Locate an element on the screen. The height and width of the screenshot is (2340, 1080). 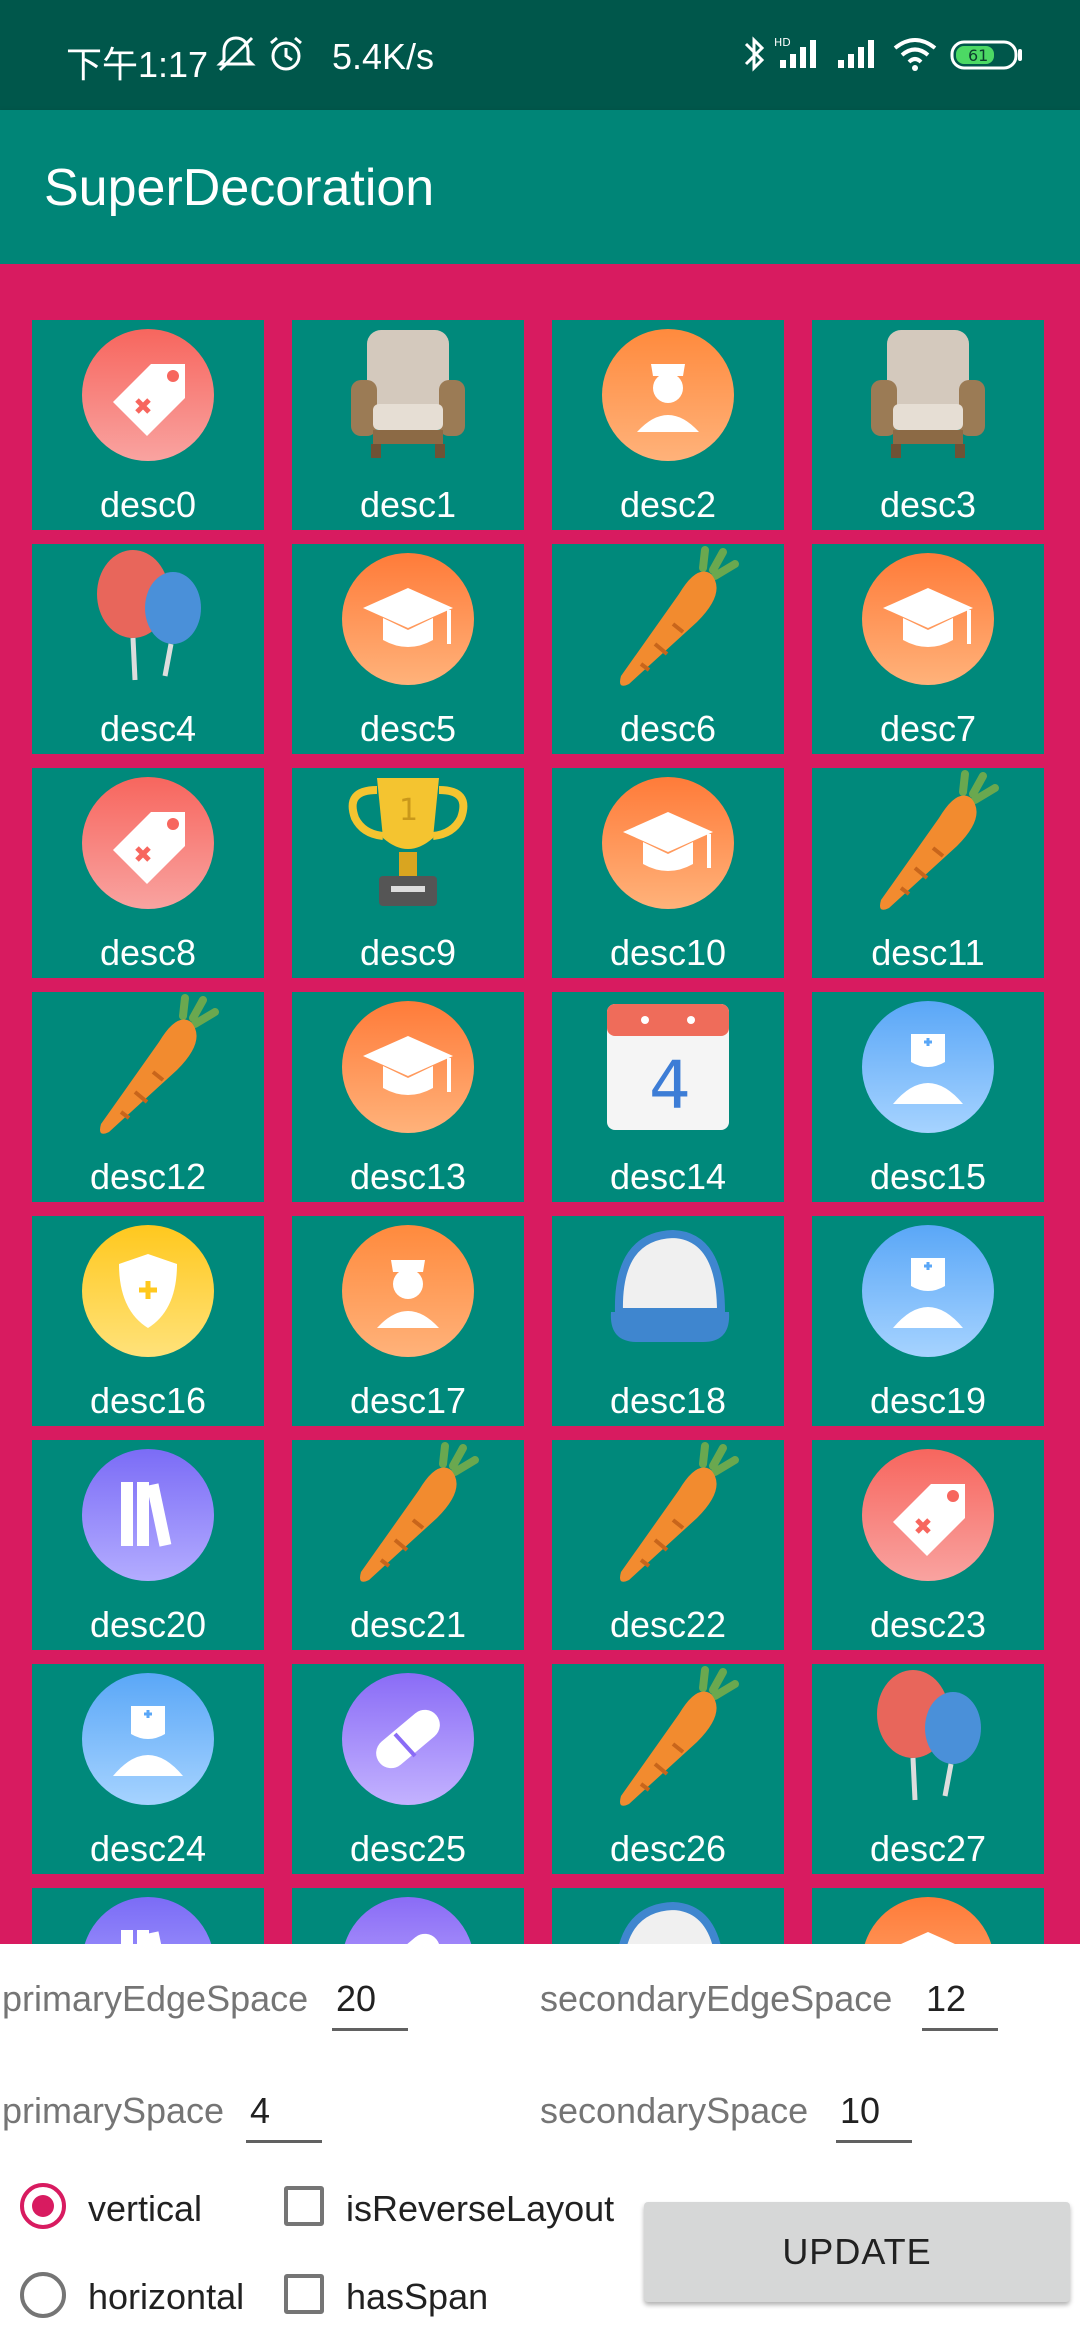
grid-item: desc13 is located at coordinates (408, 1097).